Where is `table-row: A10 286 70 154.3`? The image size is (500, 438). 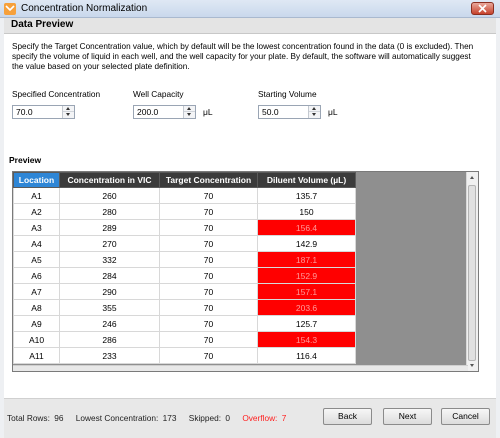
table-row: A10 286 70 154.3 is located at coordinates (184, 339).